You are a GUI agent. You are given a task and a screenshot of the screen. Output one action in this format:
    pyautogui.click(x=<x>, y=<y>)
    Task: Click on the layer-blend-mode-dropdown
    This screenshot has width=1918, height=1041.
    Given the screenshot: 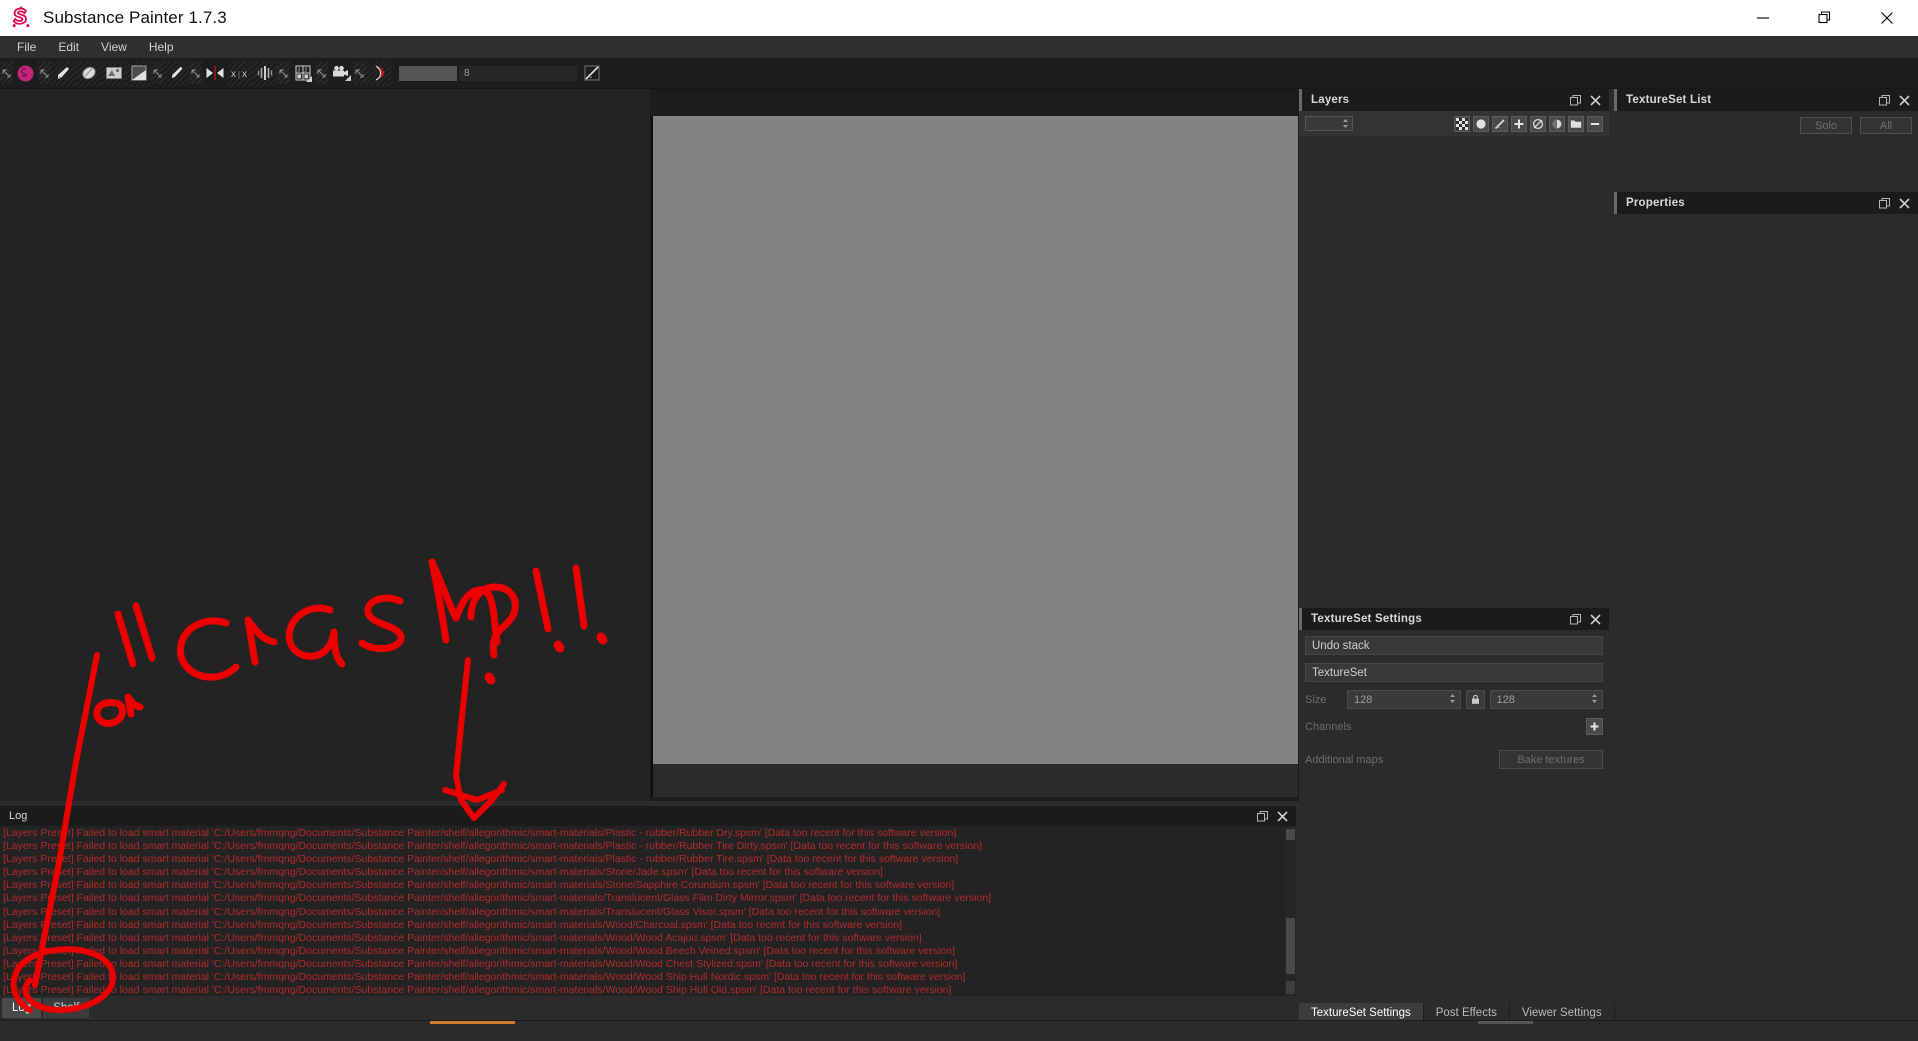 What is the action you would take?
    pyautogui.click(x=1329, y=123)
    